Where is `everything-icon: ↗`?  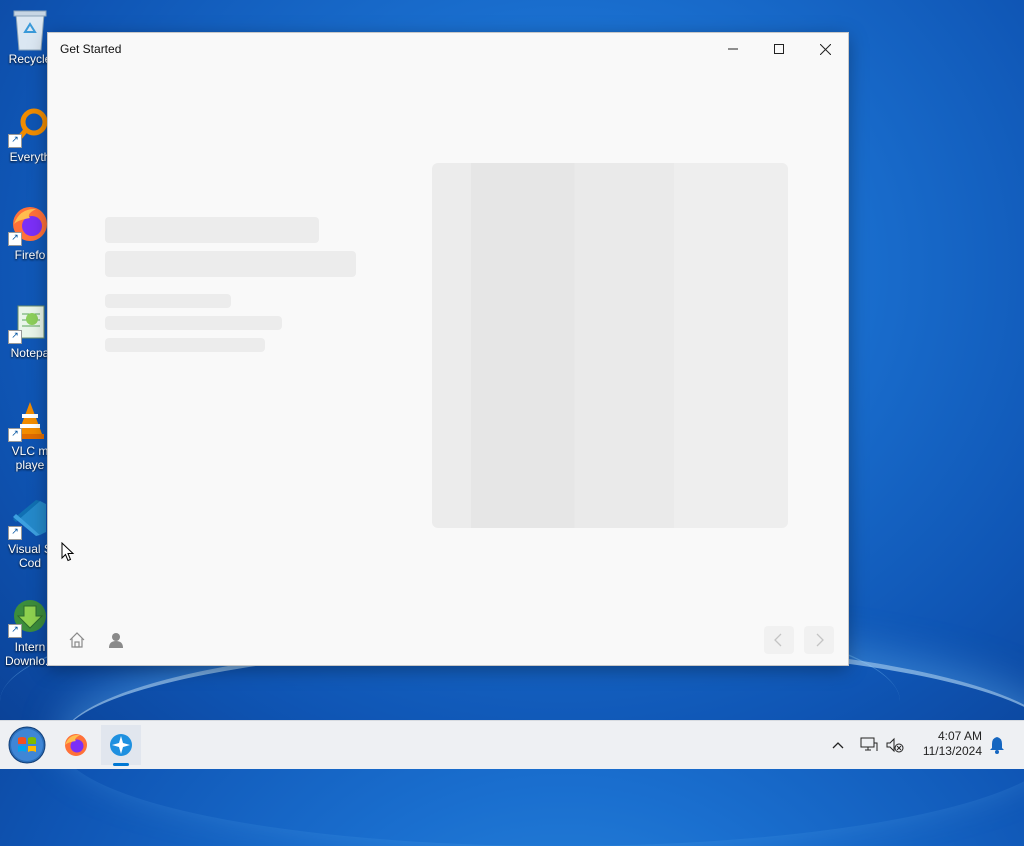
everything-icon: ↗ is located at coordinates (29, 127).